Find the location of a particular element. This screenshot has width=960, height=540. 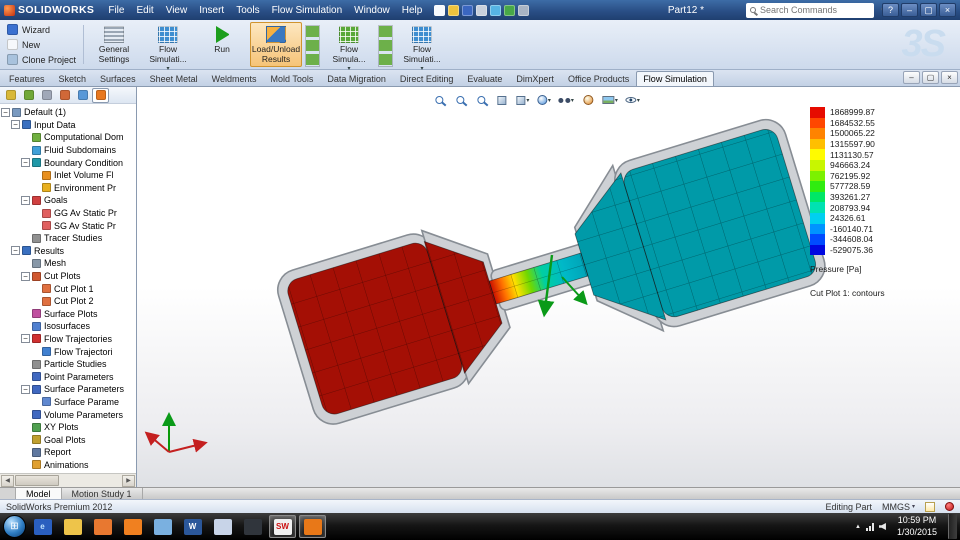

tree-item: GG Av Static Pr is located at coordinates (68, 213).